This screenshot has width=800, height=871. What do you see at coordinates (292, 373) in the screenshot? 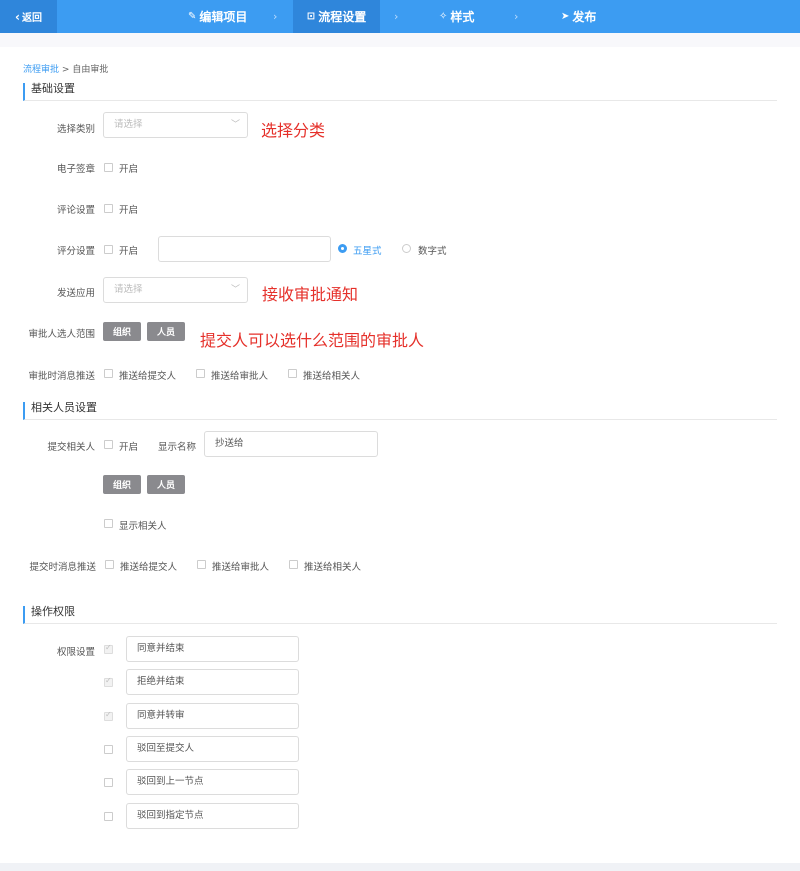
I see `approve-push-related-checkbox` at bounding box center [292, 373].